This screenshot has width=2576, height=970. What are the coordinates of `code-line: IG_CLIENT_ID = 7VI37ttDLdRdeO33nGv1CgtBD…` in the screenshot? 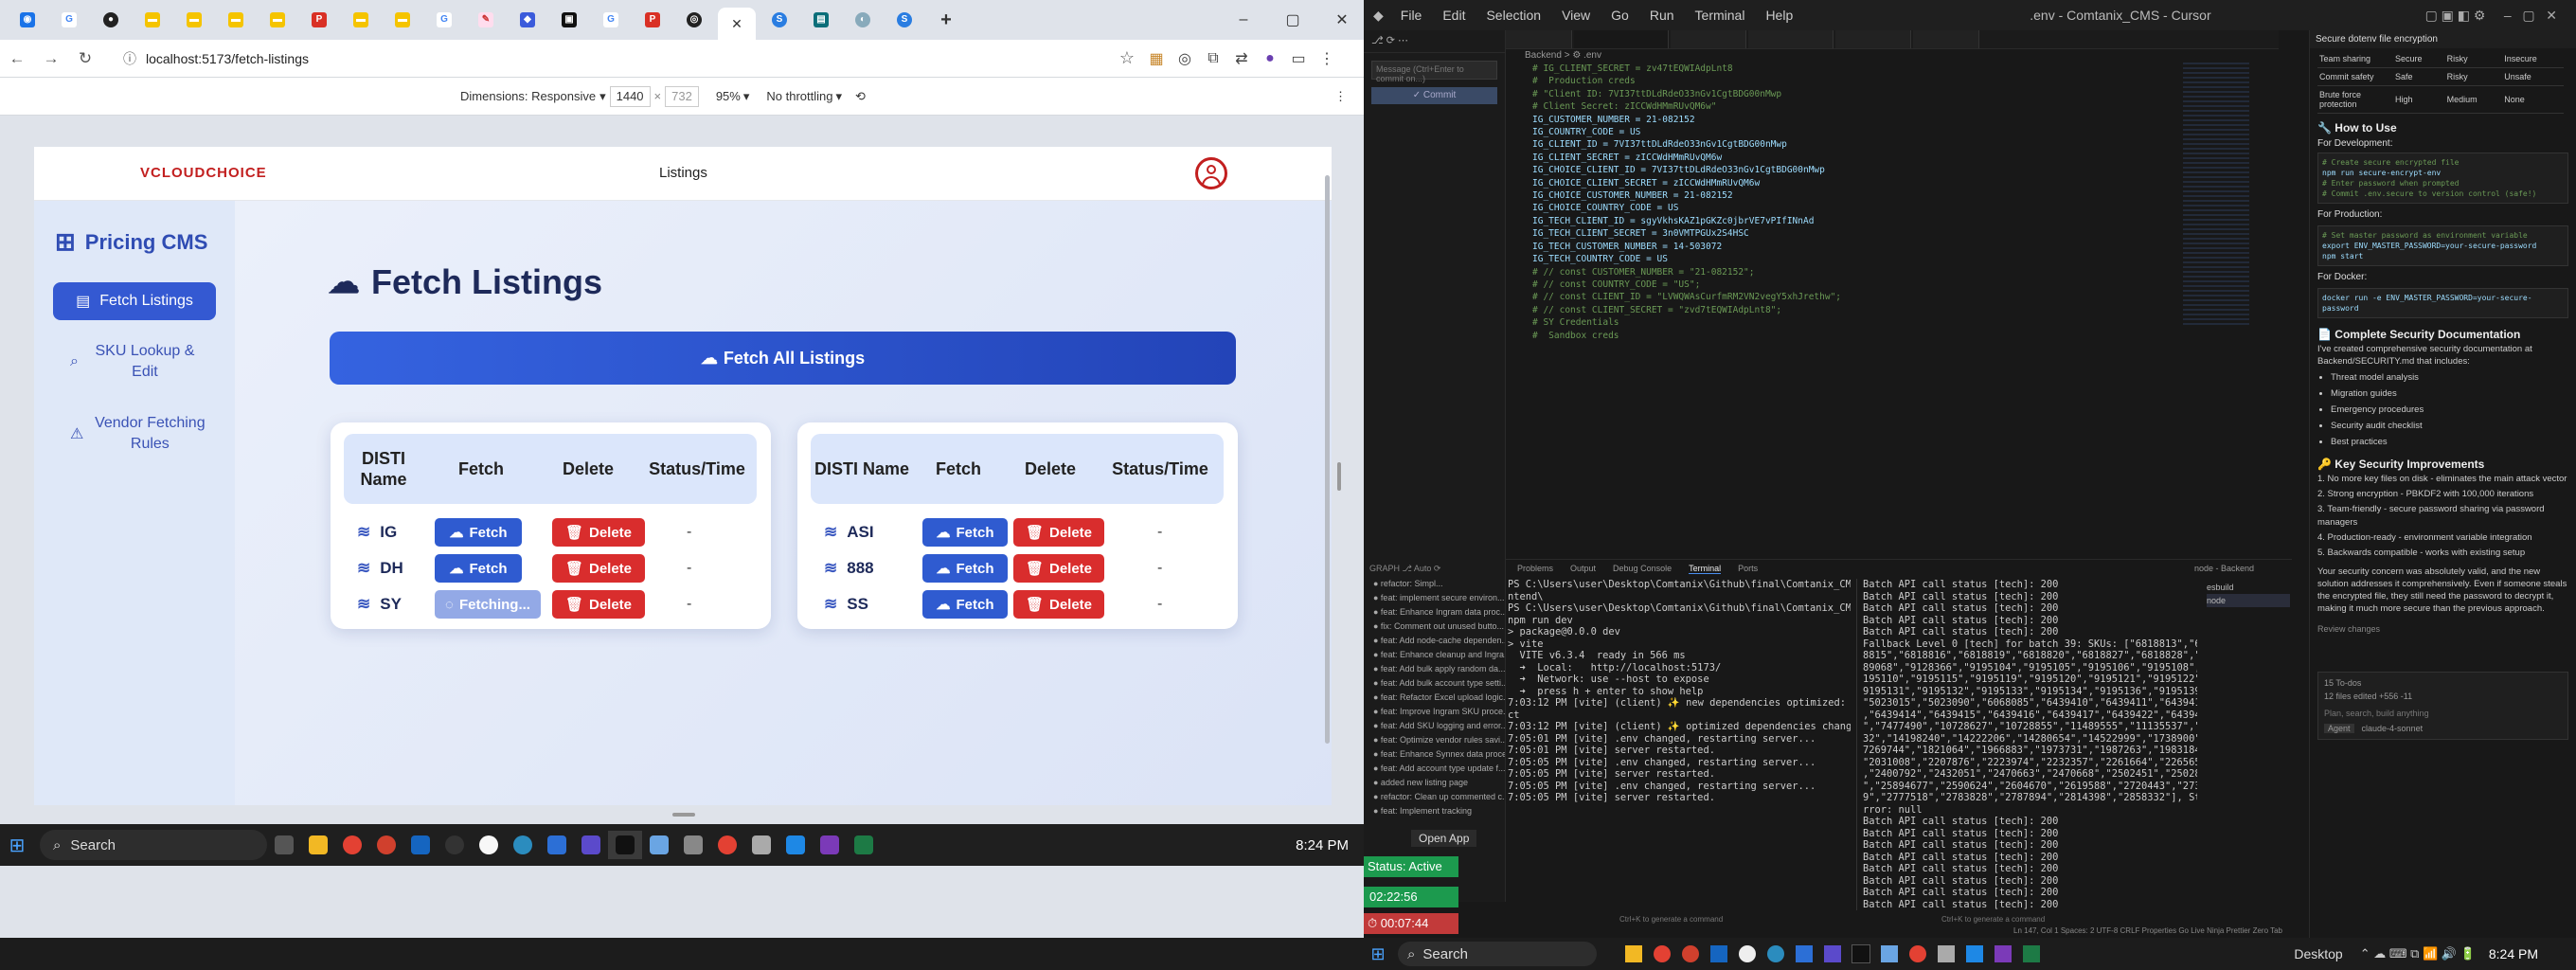 It's located at (1875, 144).